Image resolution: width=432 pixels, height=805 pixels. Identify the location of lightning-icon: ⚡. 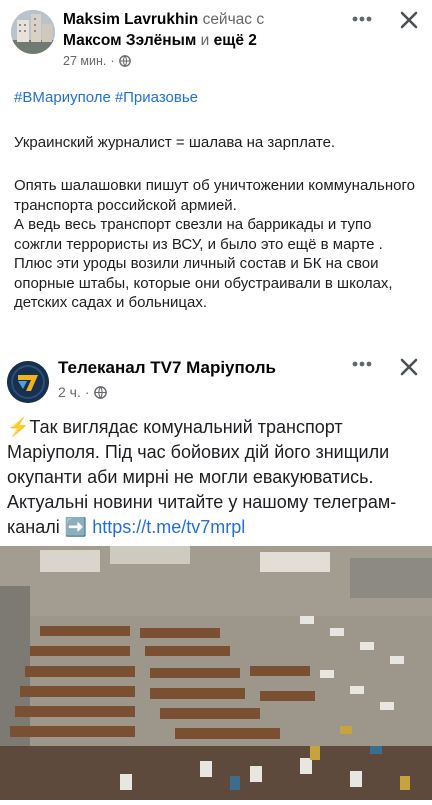
(18, 427).